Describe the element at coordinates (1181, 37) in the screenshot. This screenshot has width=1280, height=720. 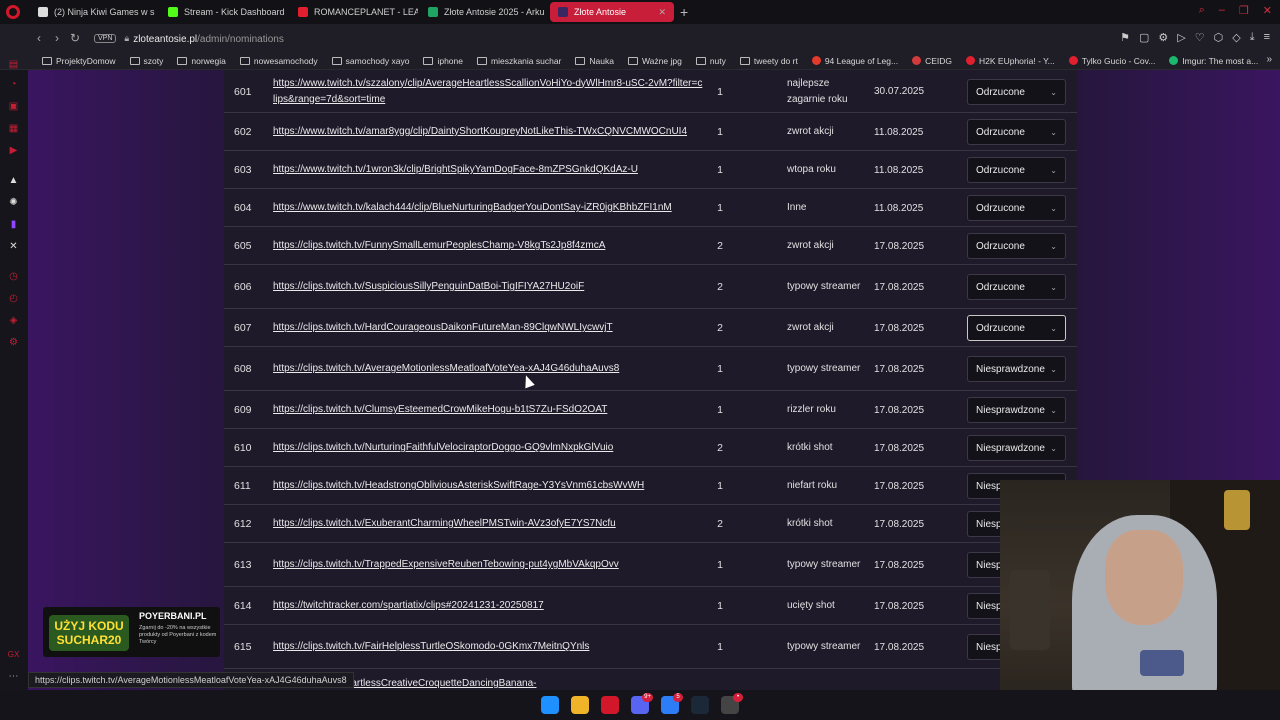
I see `player-icon: ▷` at that location.